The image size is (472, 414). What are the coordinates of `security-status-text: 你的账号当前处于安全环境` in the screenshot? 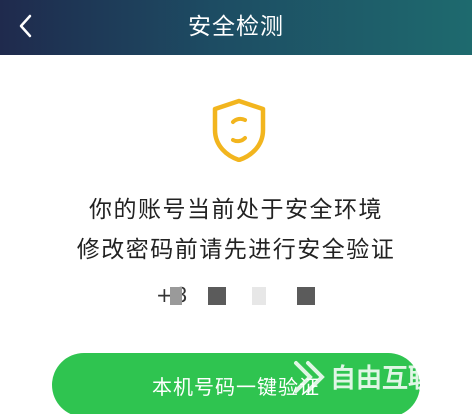 It's located at (236, 210).